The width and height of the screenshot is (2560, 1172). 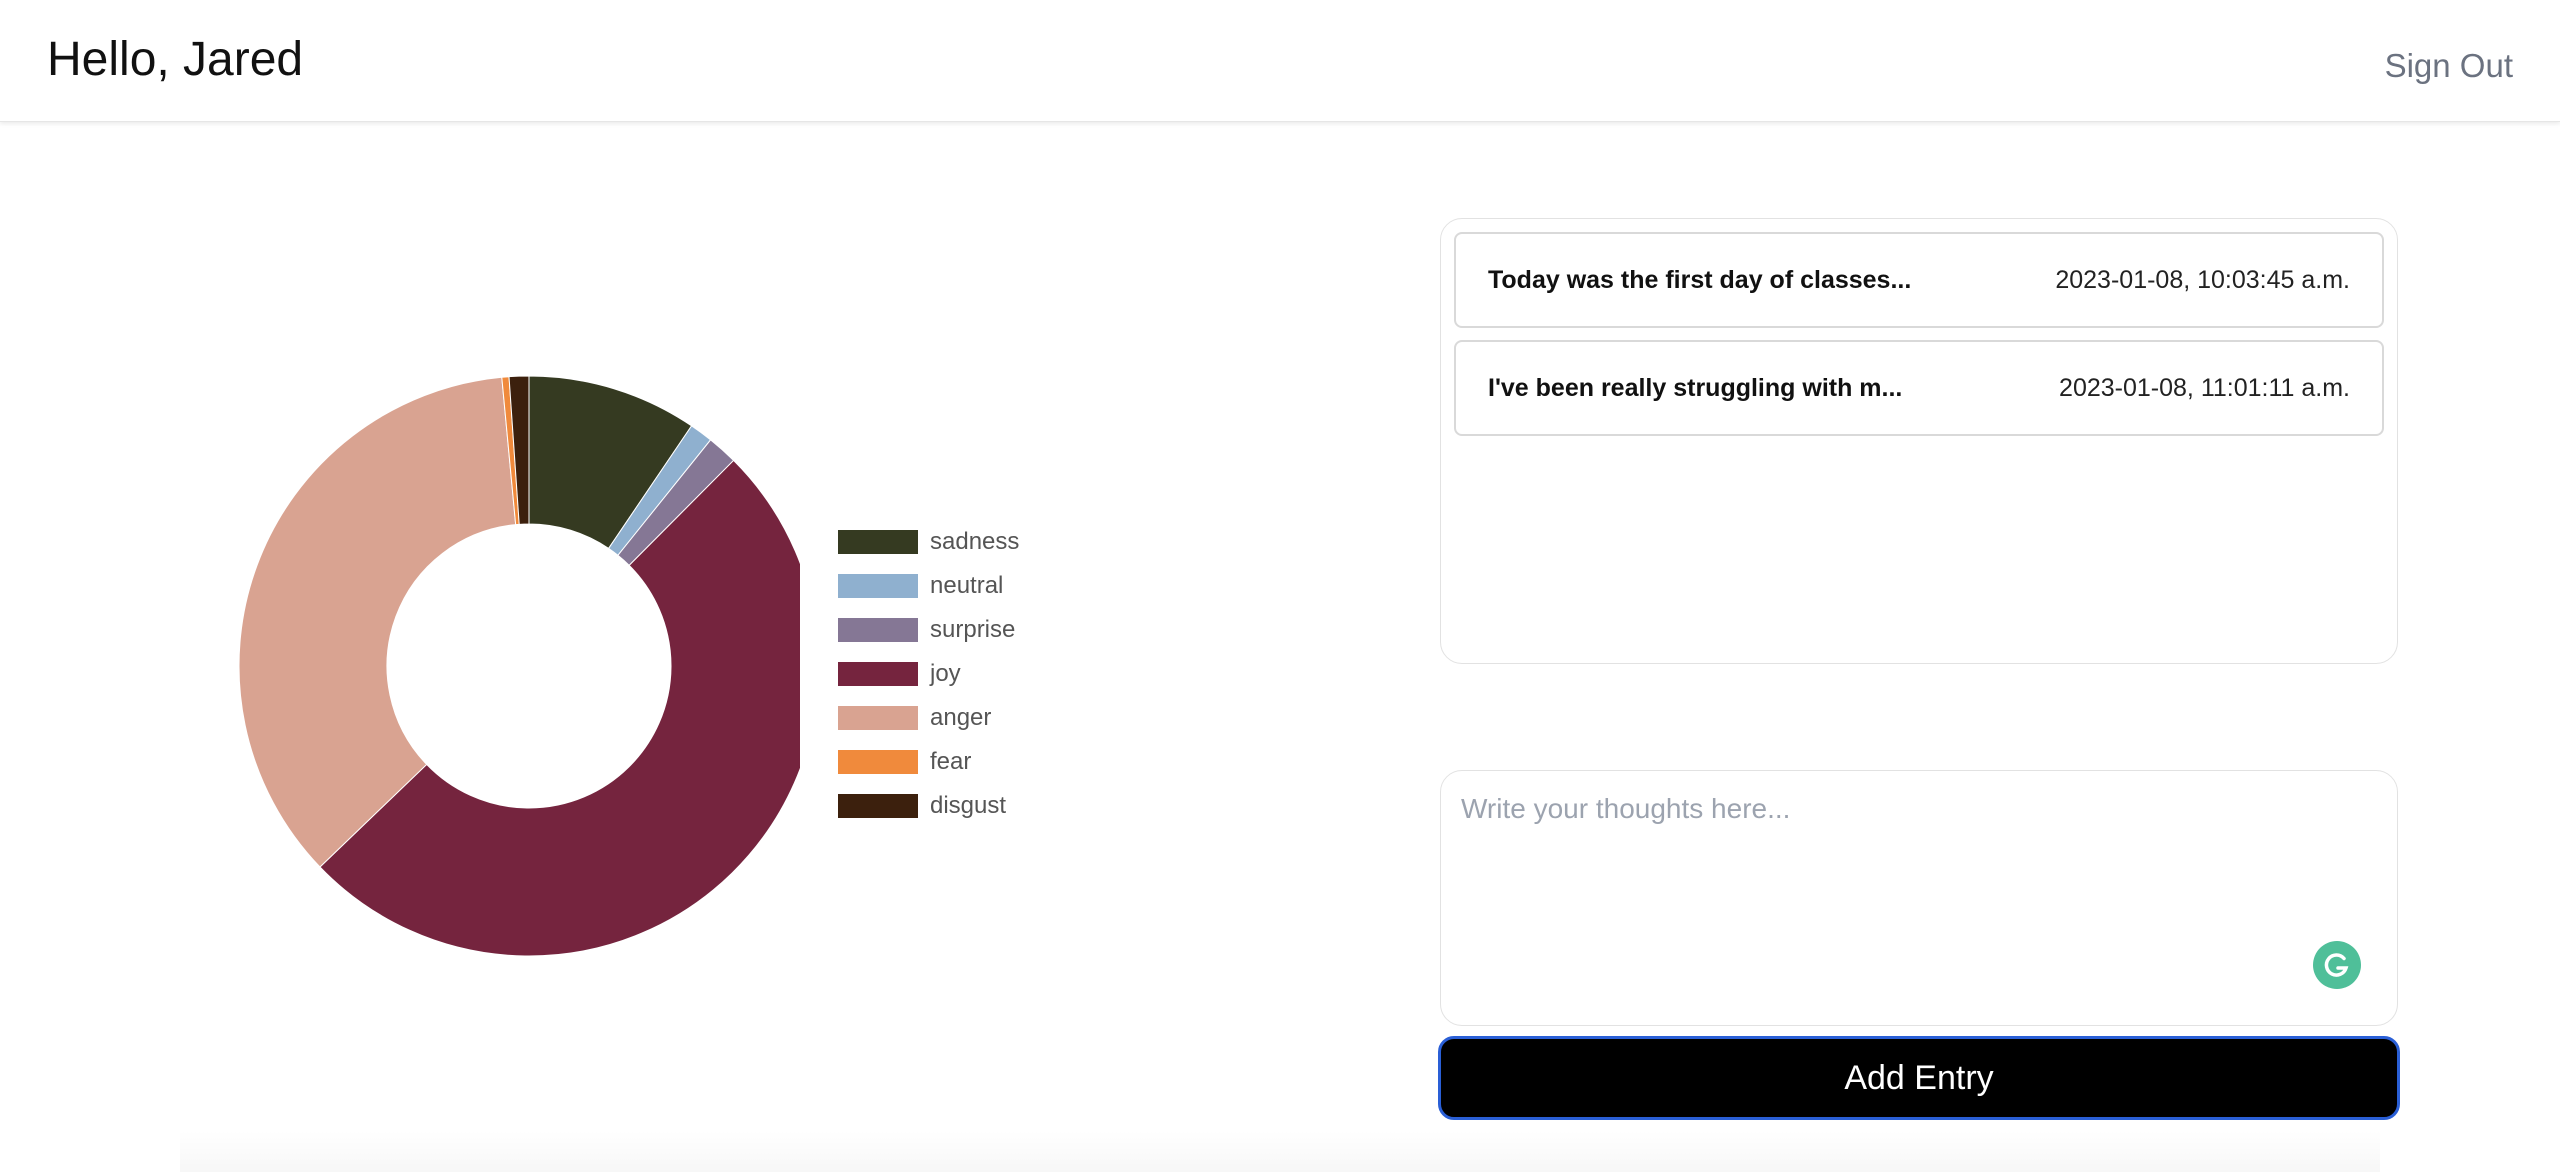 What do you see at coordinates (961, 717) in the screenshot?
I see `legend-label: anger` at bounding box center [961, 717].